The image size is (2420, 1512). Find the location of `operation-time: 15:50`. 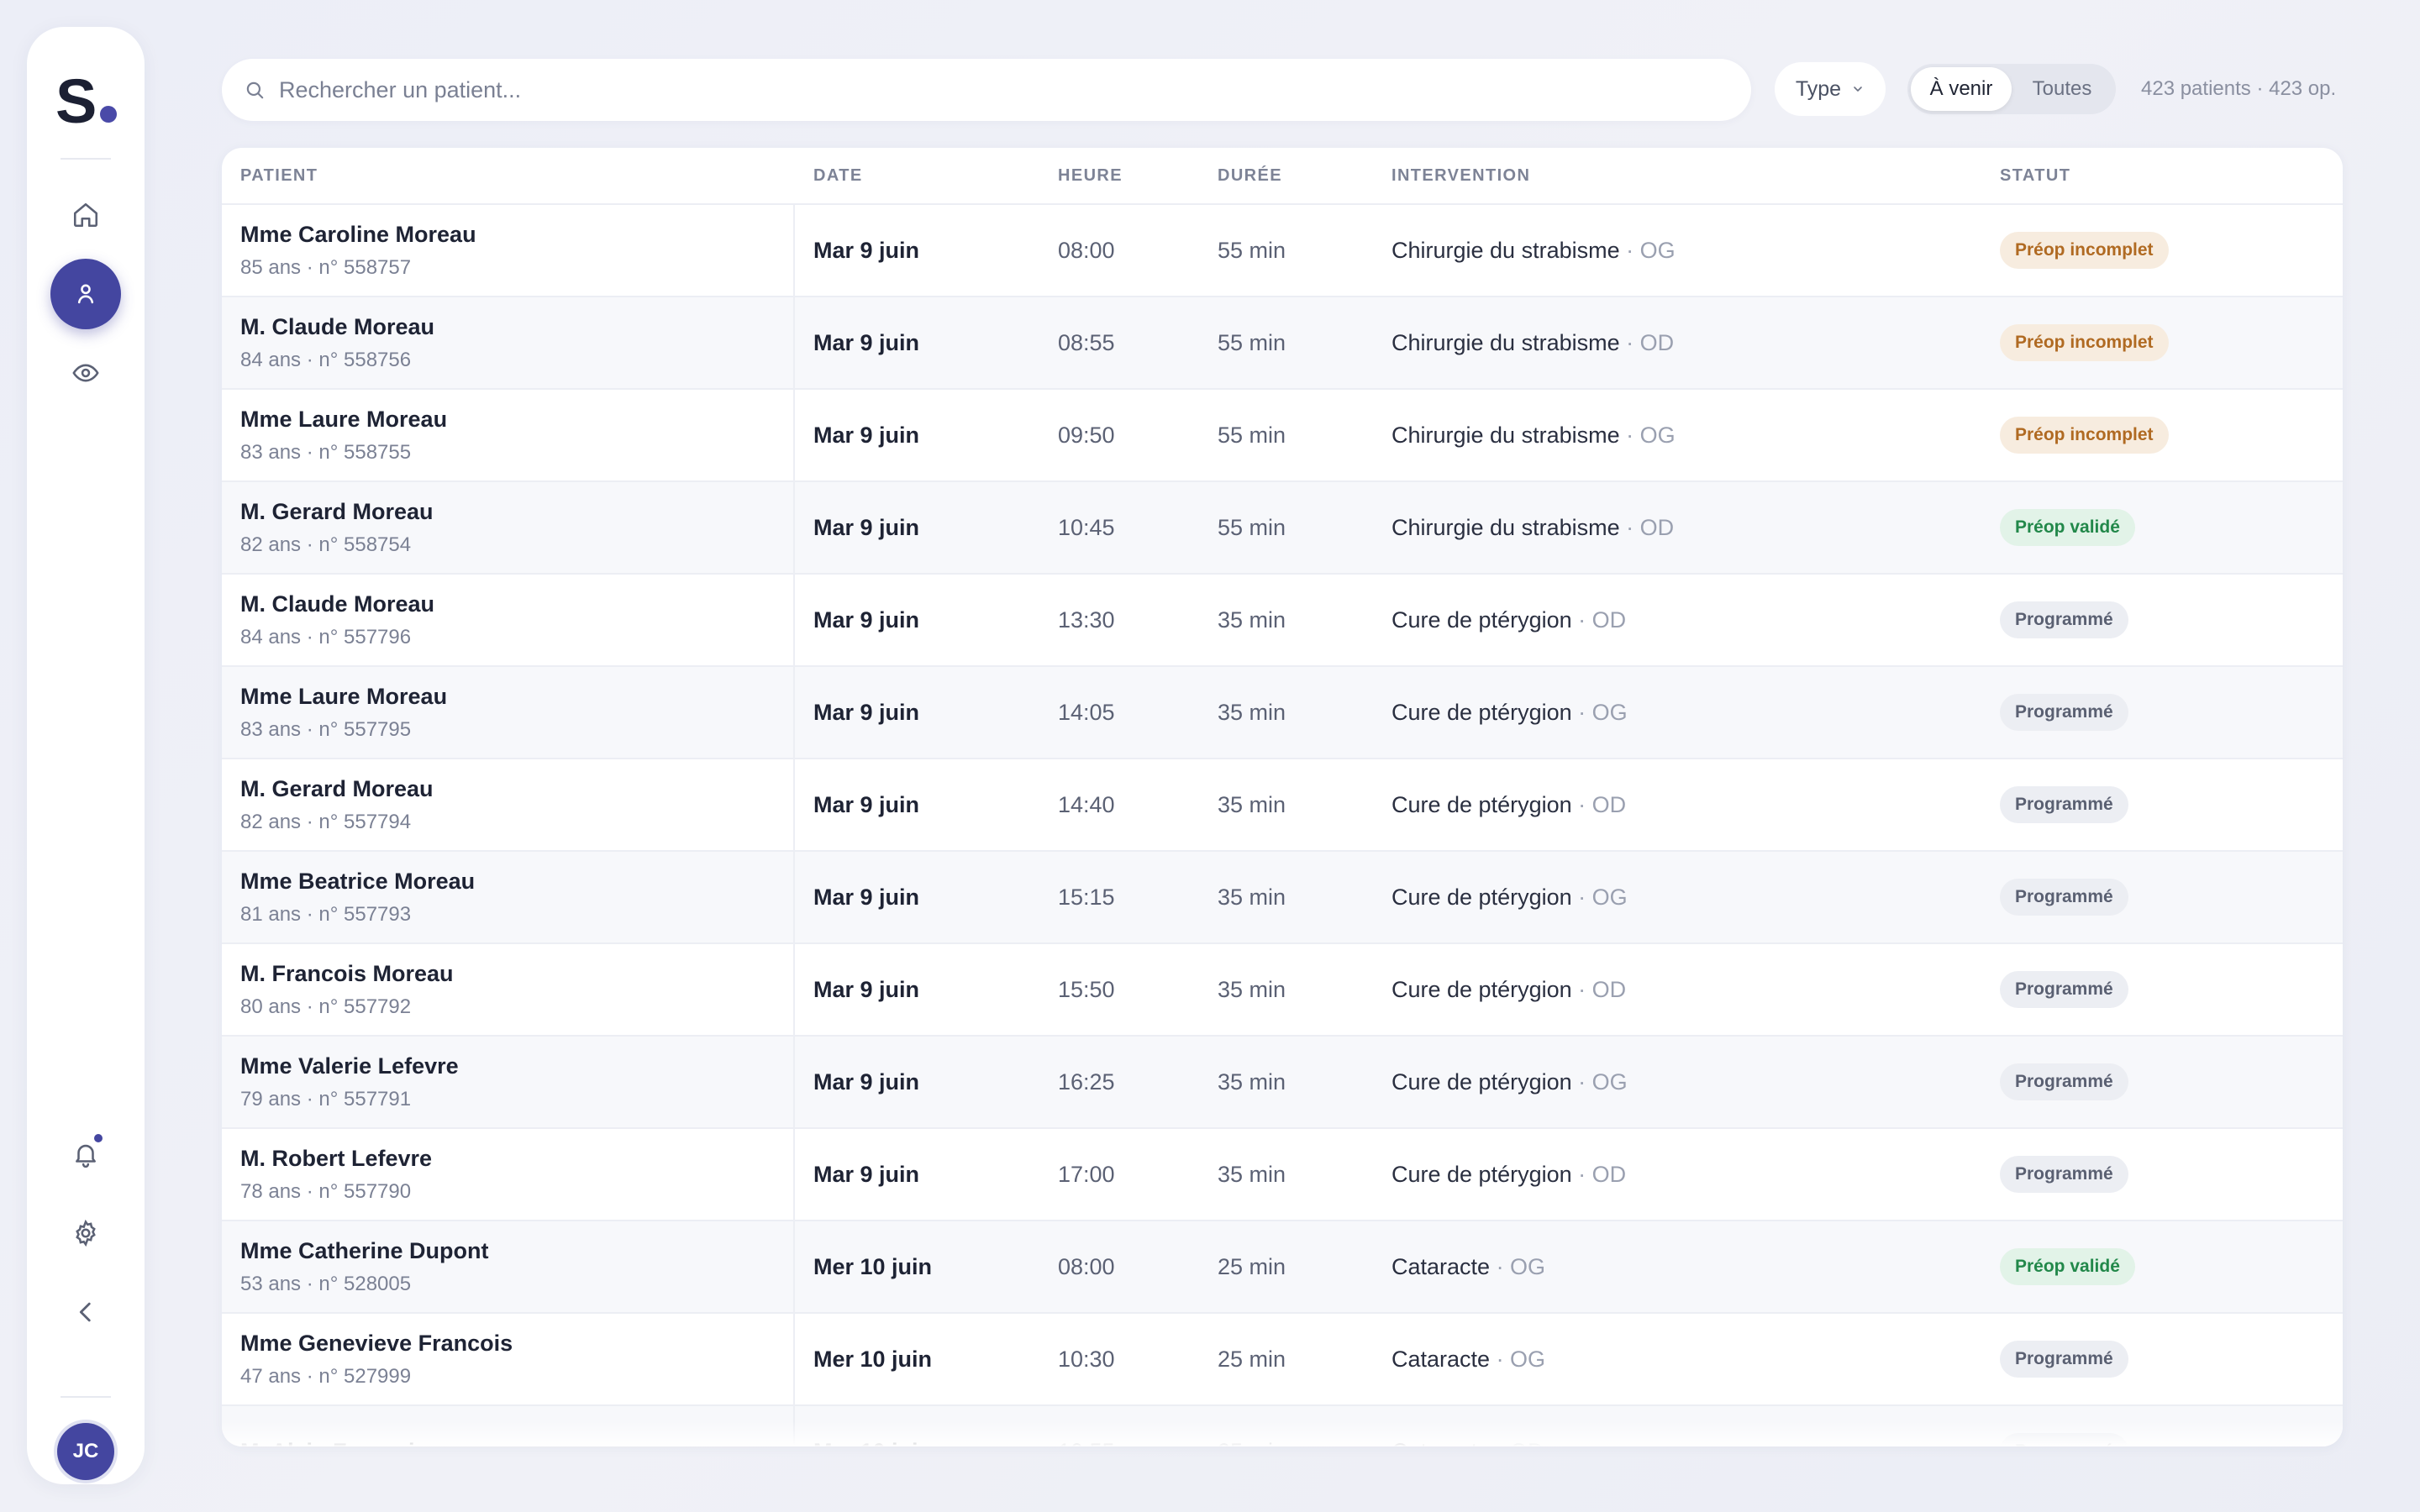

operation-time: 15:50 is located at coordinates (1086, 989).